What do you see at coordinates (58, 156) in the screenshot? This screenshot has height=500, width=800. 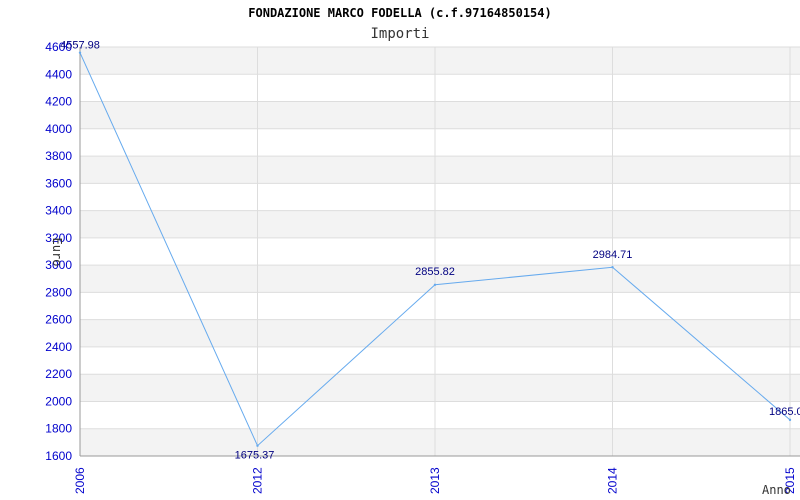 I see `y-tick-label: 3800` at bounding box center [58, 156].